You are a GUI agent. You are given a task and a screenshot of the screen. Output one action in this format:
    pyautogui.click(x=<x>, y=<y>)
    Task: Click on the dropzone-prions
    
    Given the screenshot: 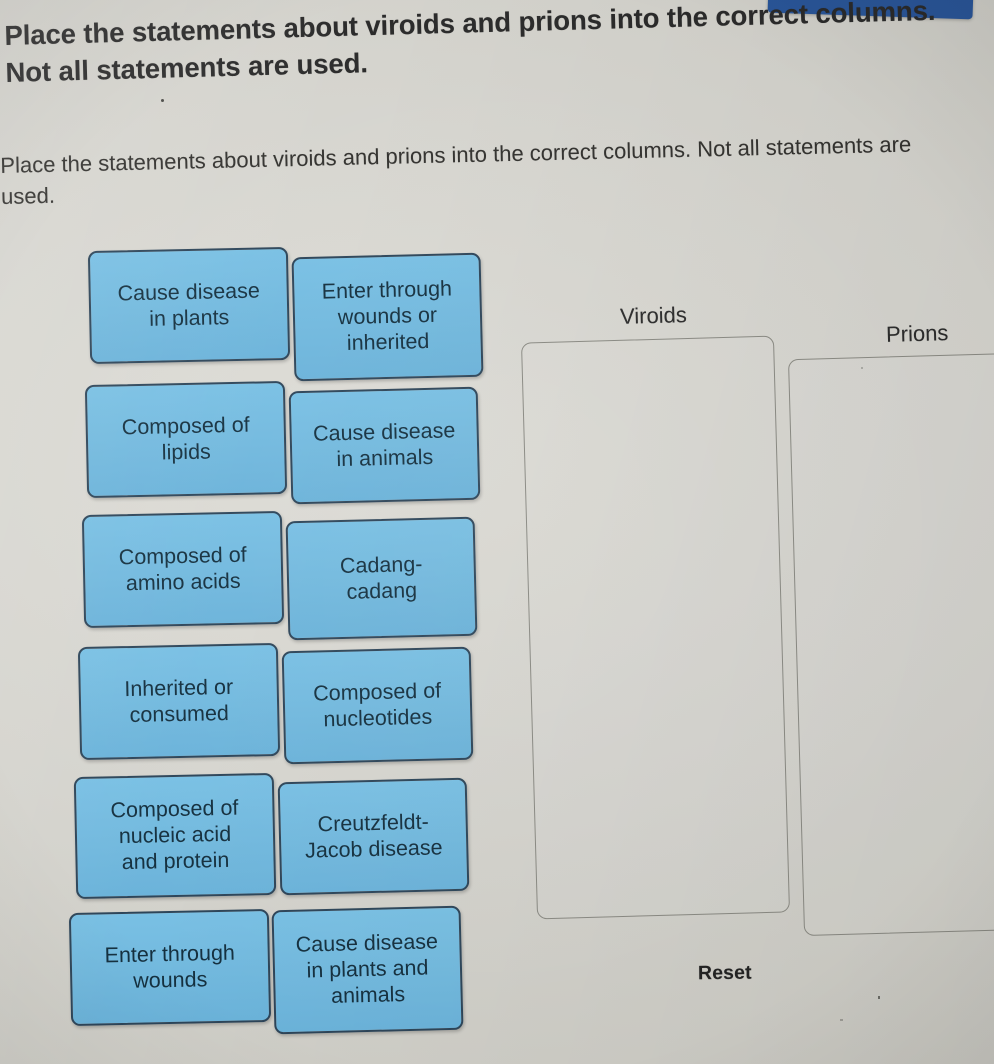 What is the action you would take?
    pyautogui.click(x=890, y=644)
    